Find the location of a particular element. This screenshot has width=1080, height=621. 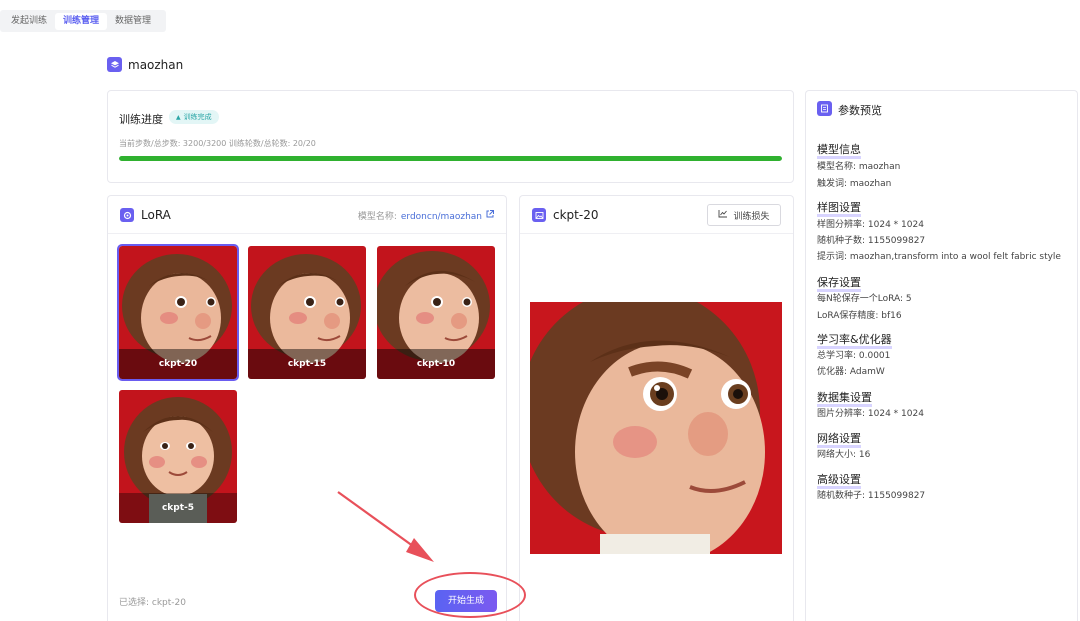

param-item: 网络大小: 16 is located at coordinates (844, 455).